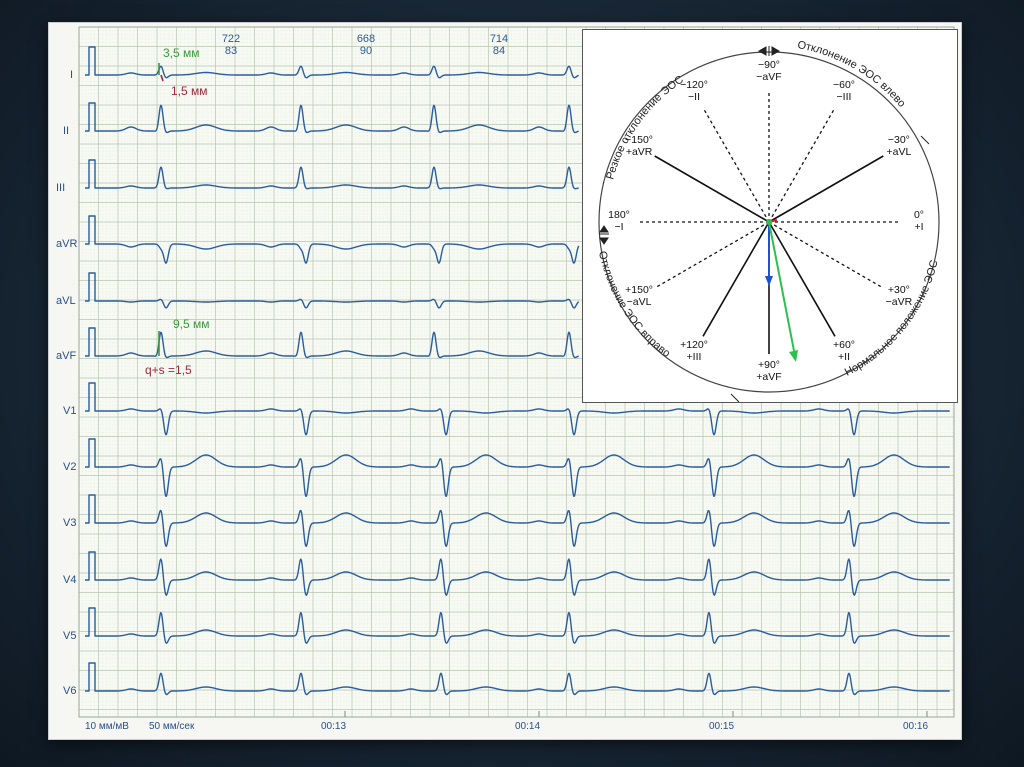 The image size is (1024, 767). I want to click on axis-label: +60° +II, so click(844, 351).